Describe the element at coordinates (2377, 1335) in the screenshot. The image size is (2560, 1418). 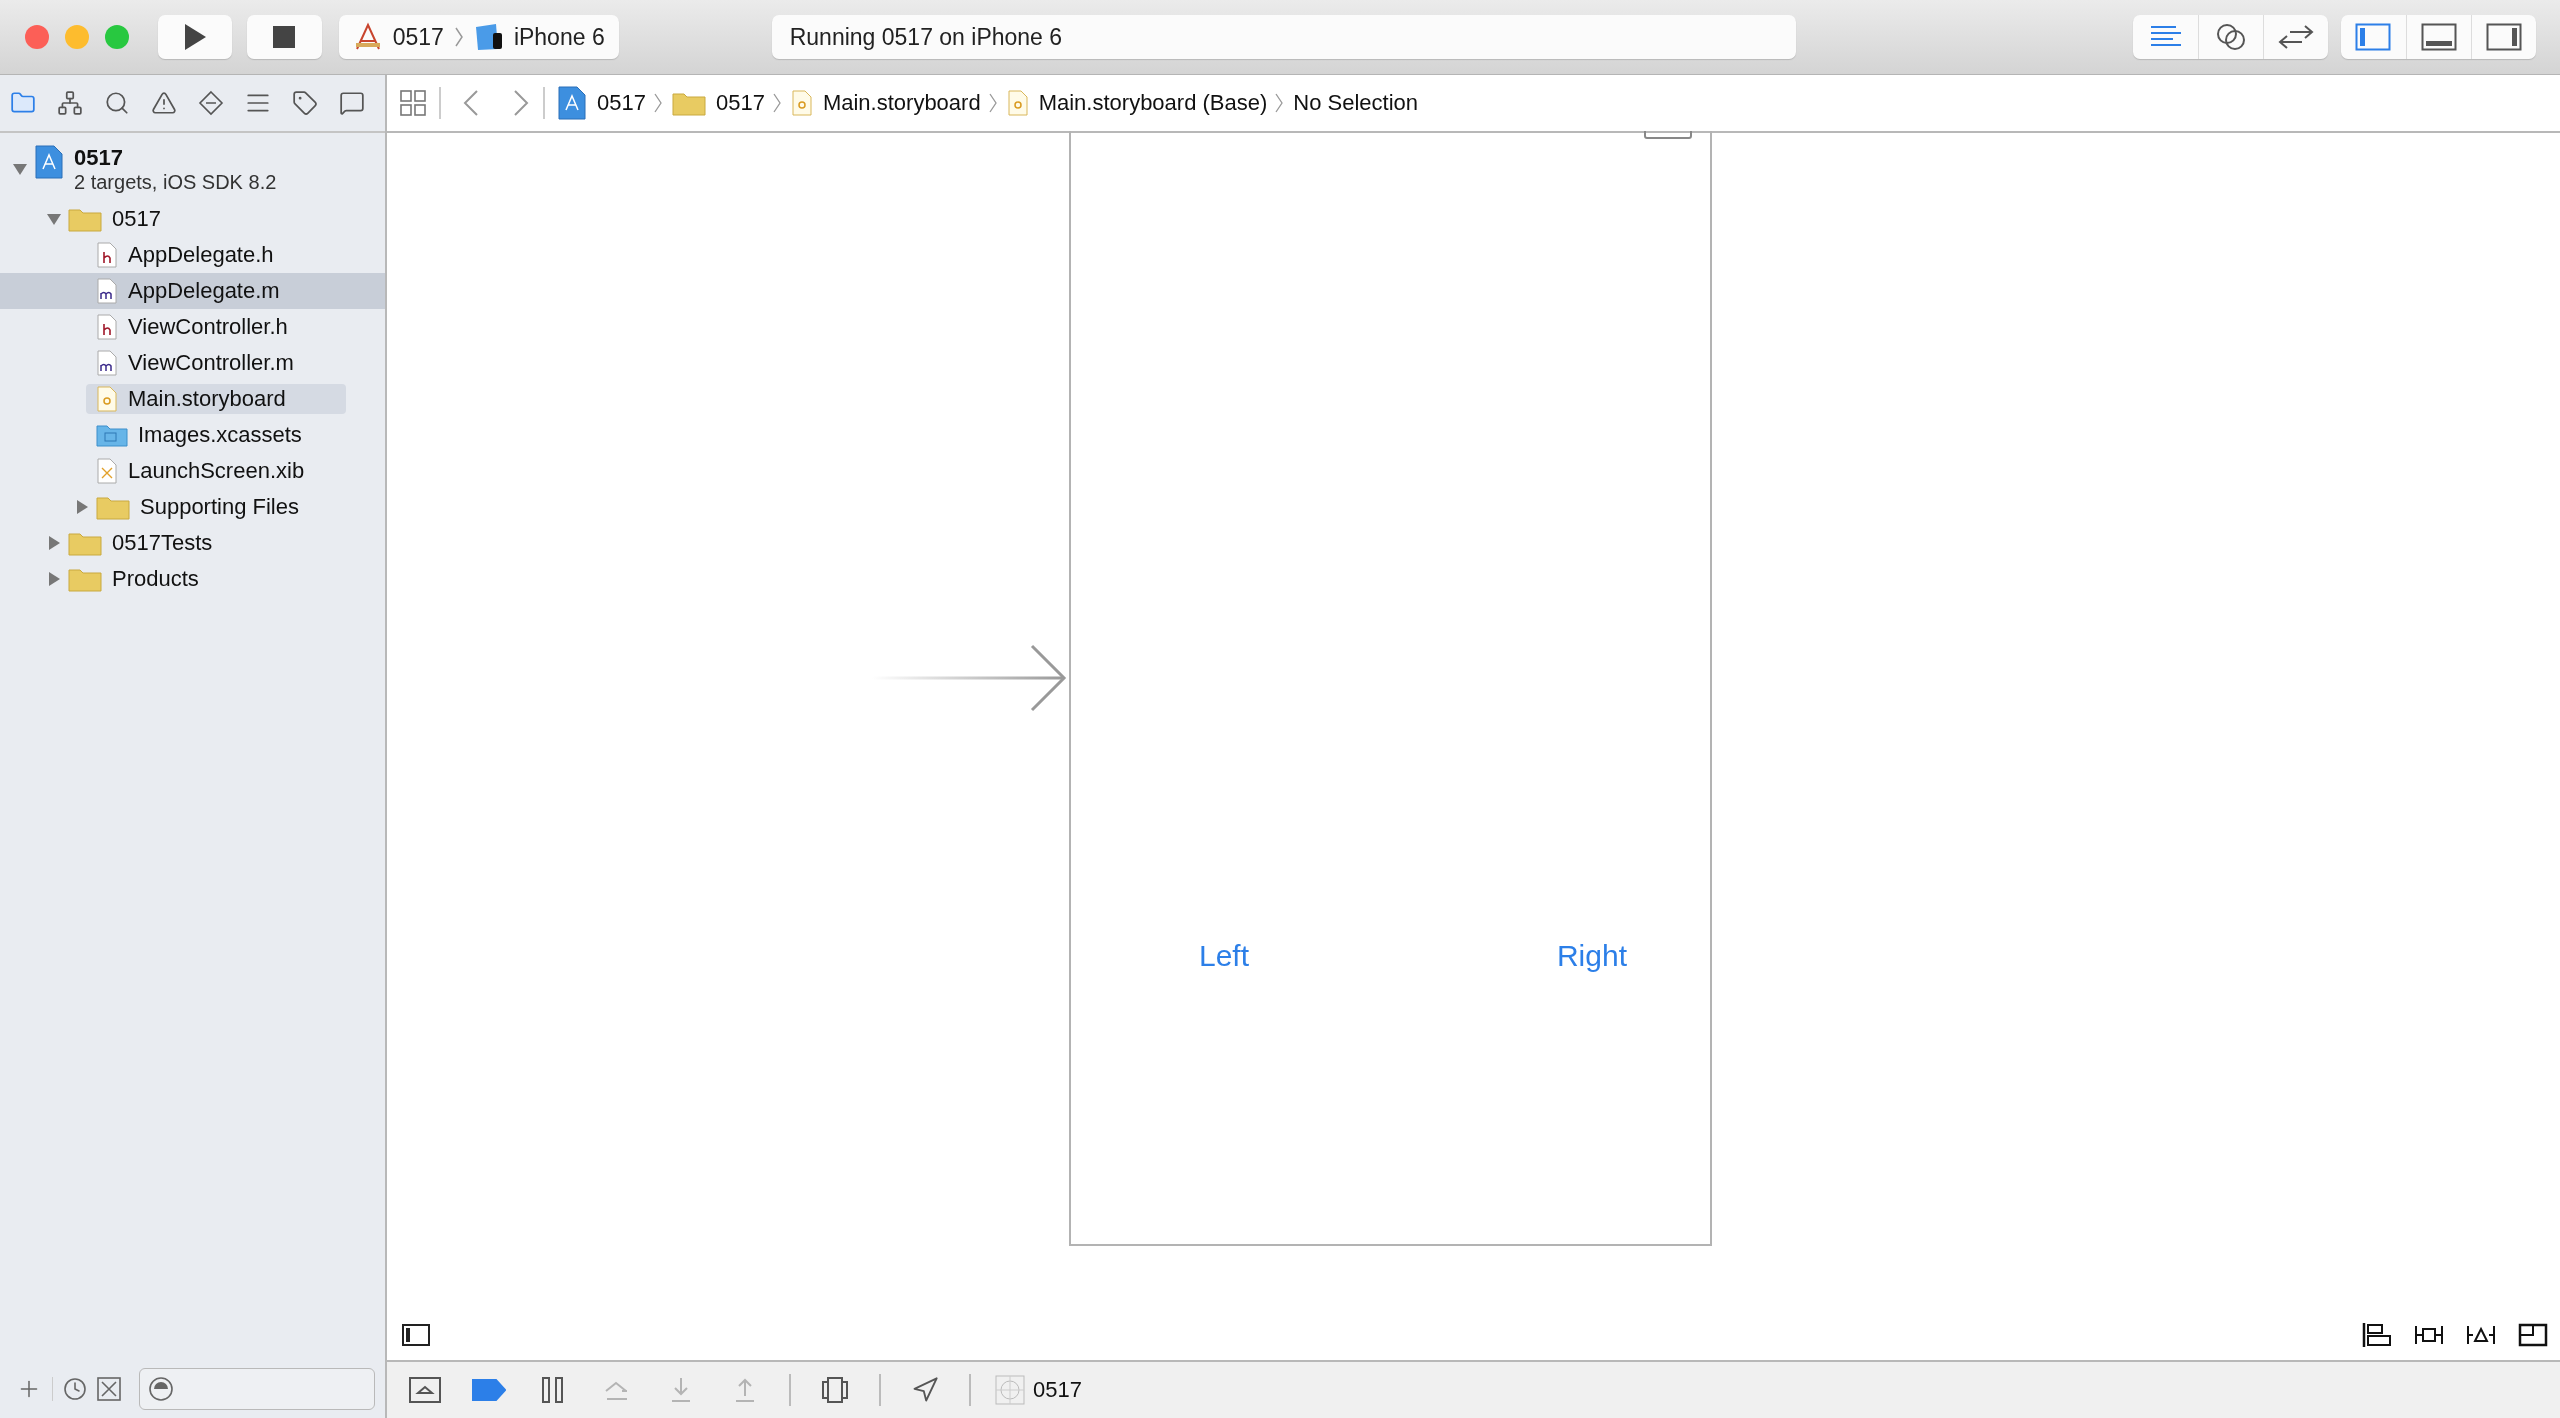
I see `align-icon` at that location.